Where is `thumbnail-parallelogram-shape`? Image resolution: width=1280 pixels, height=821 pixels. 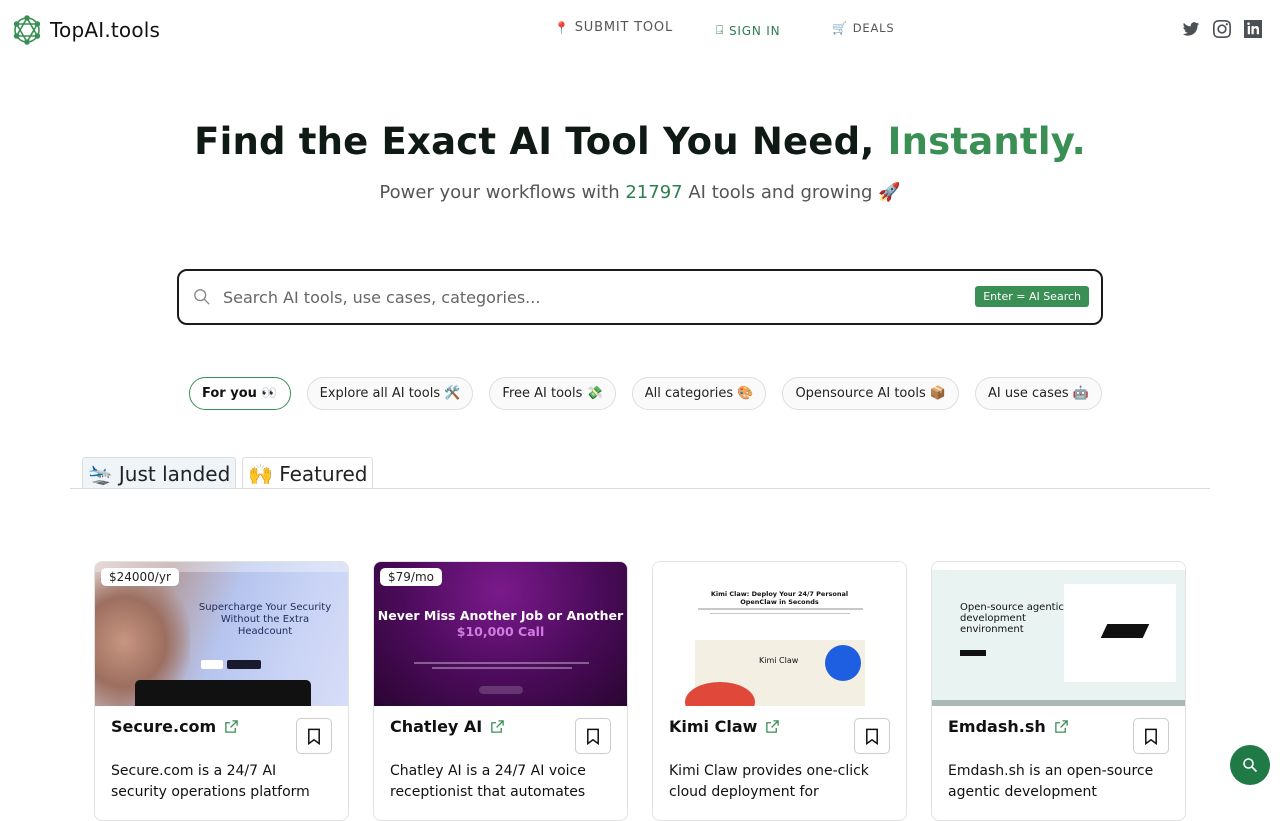 thumbnail-parallelogram-shape is located at coordinates (1125, 631).